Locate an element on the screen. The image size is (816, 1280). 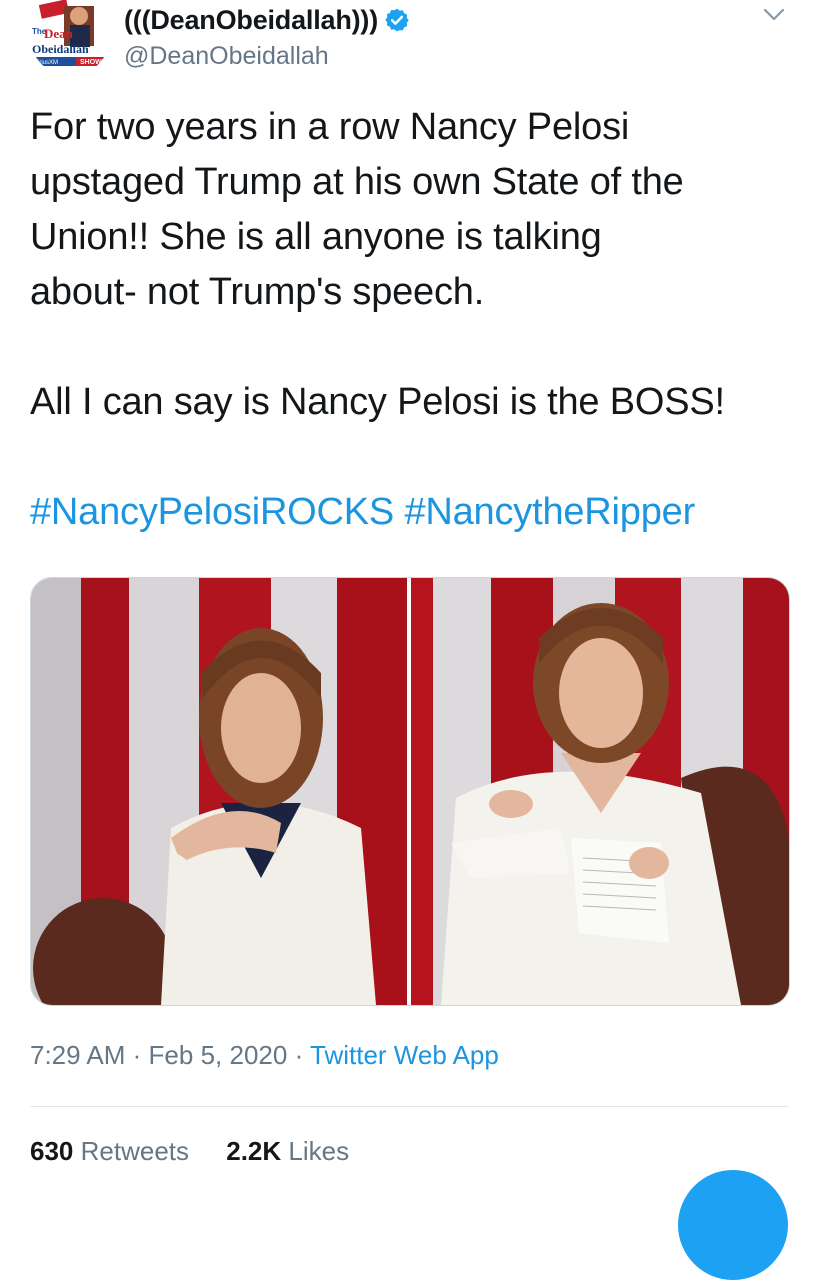
tweet-source-link: Twitter Web App is located at coordinates (404, 1055).